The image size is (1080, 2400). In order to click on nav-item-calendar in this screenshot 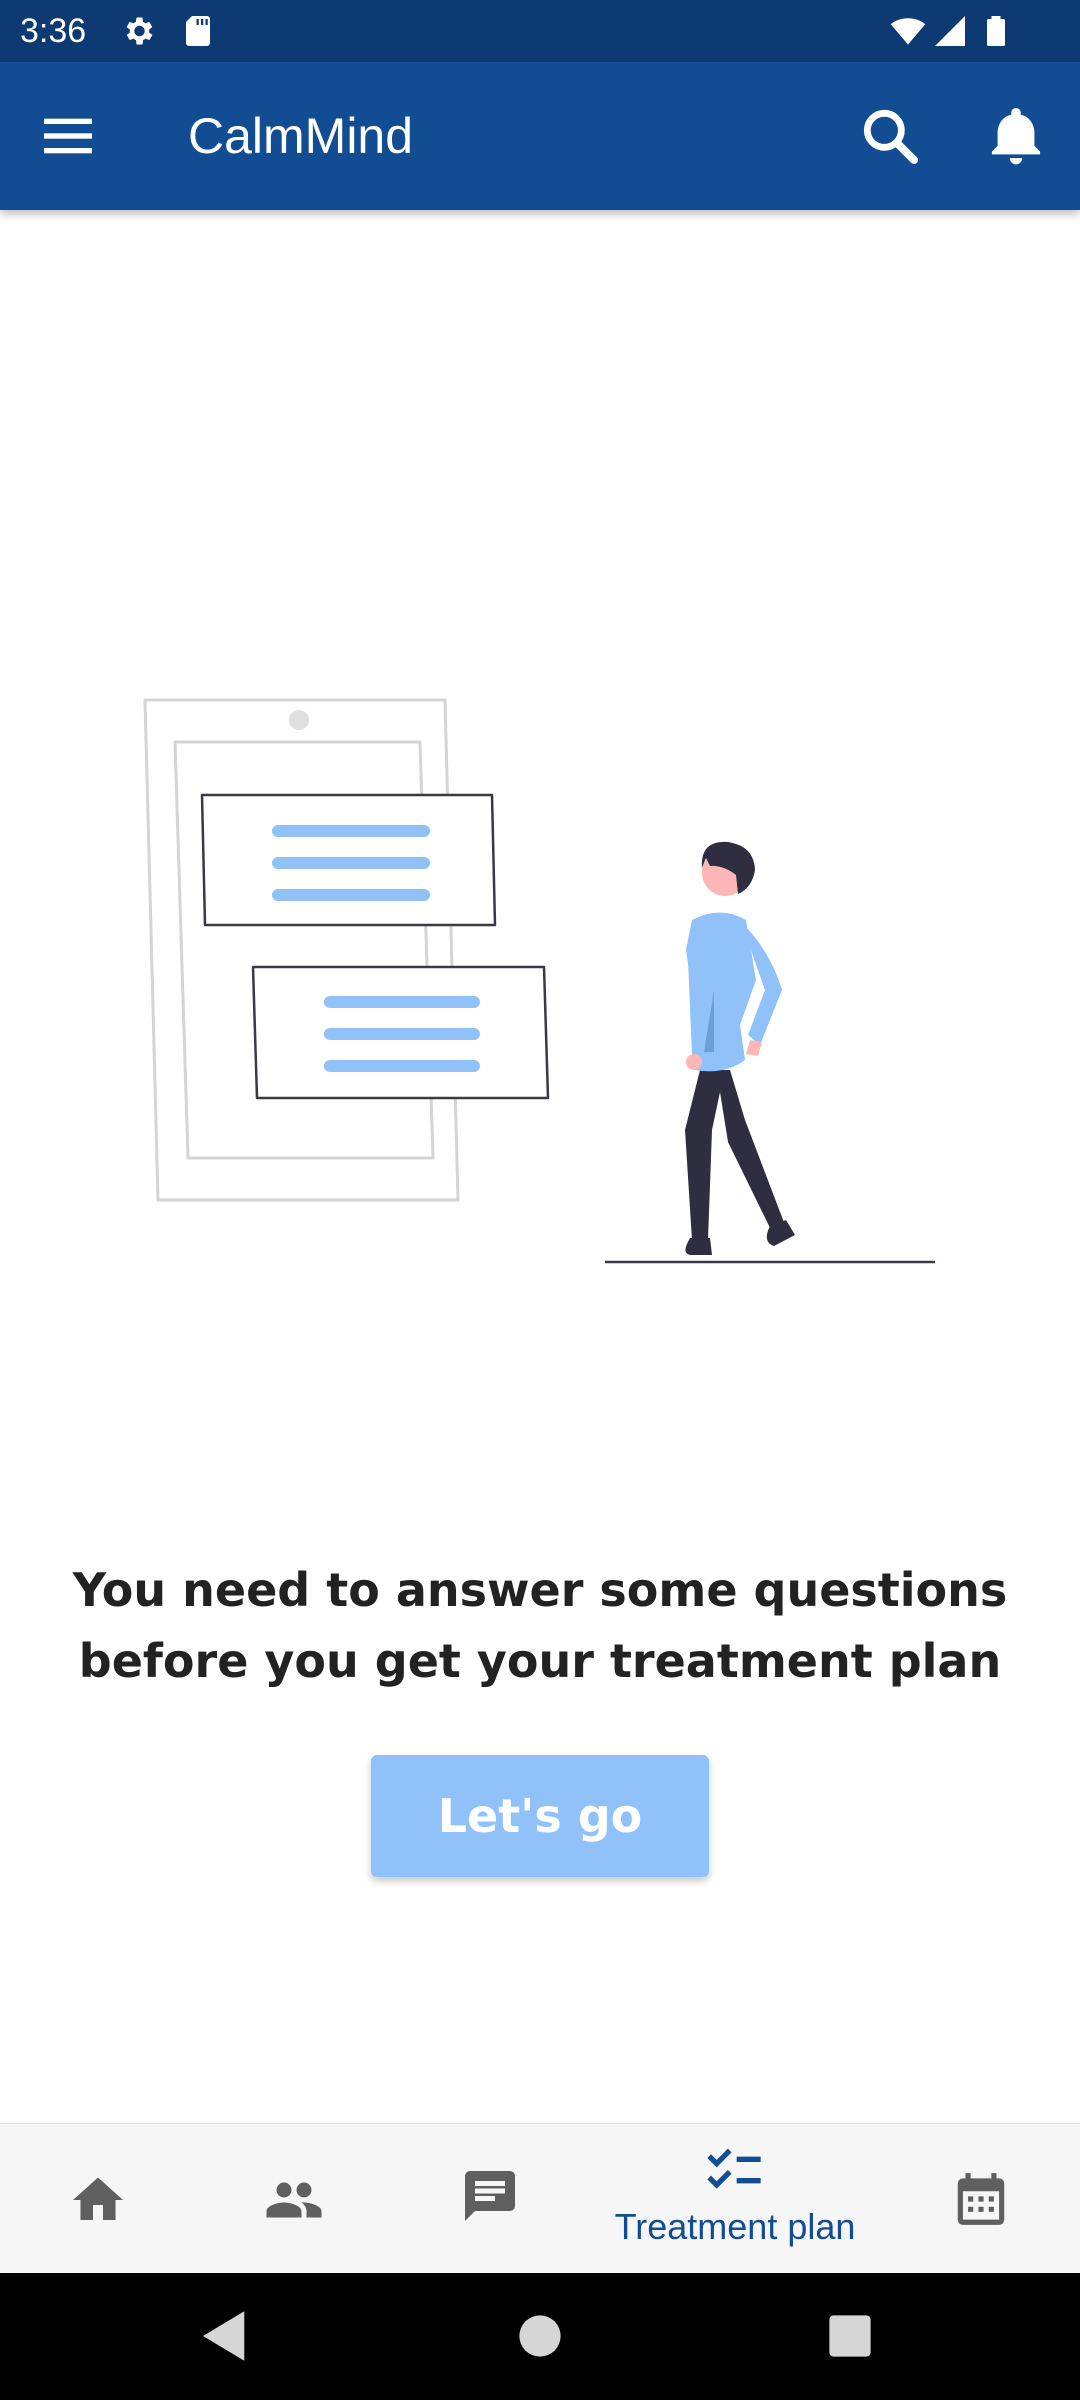, I will do `click(982, 2199)`.